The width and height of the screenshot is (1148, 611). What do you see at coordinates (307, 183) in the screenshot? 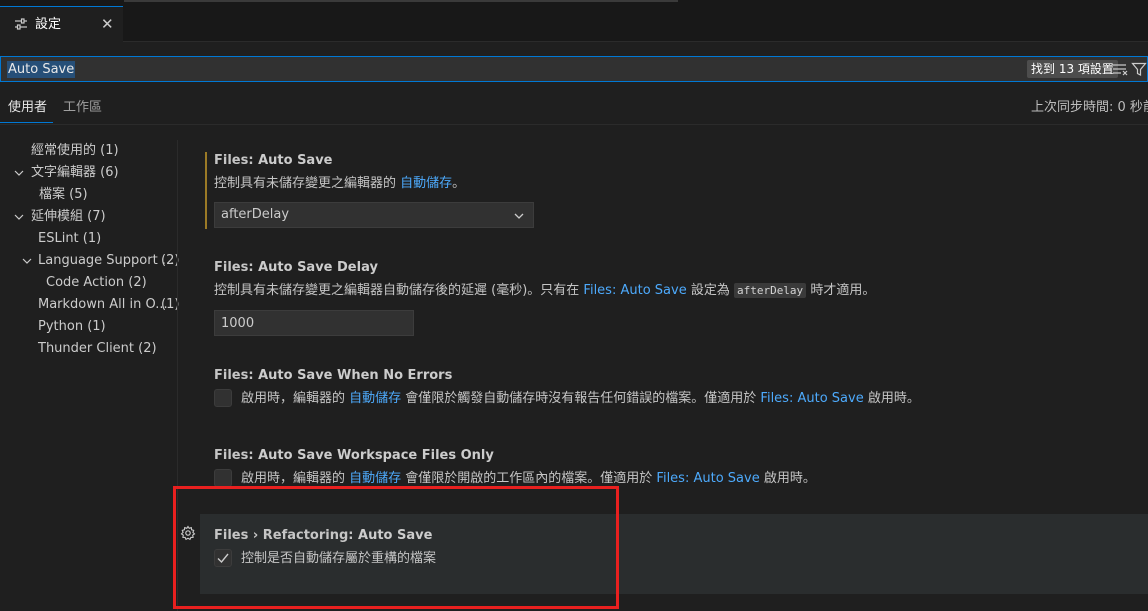
I see `description-text: 控制具有未儲存變更之編輯器的` at bounding box center [307, 183].